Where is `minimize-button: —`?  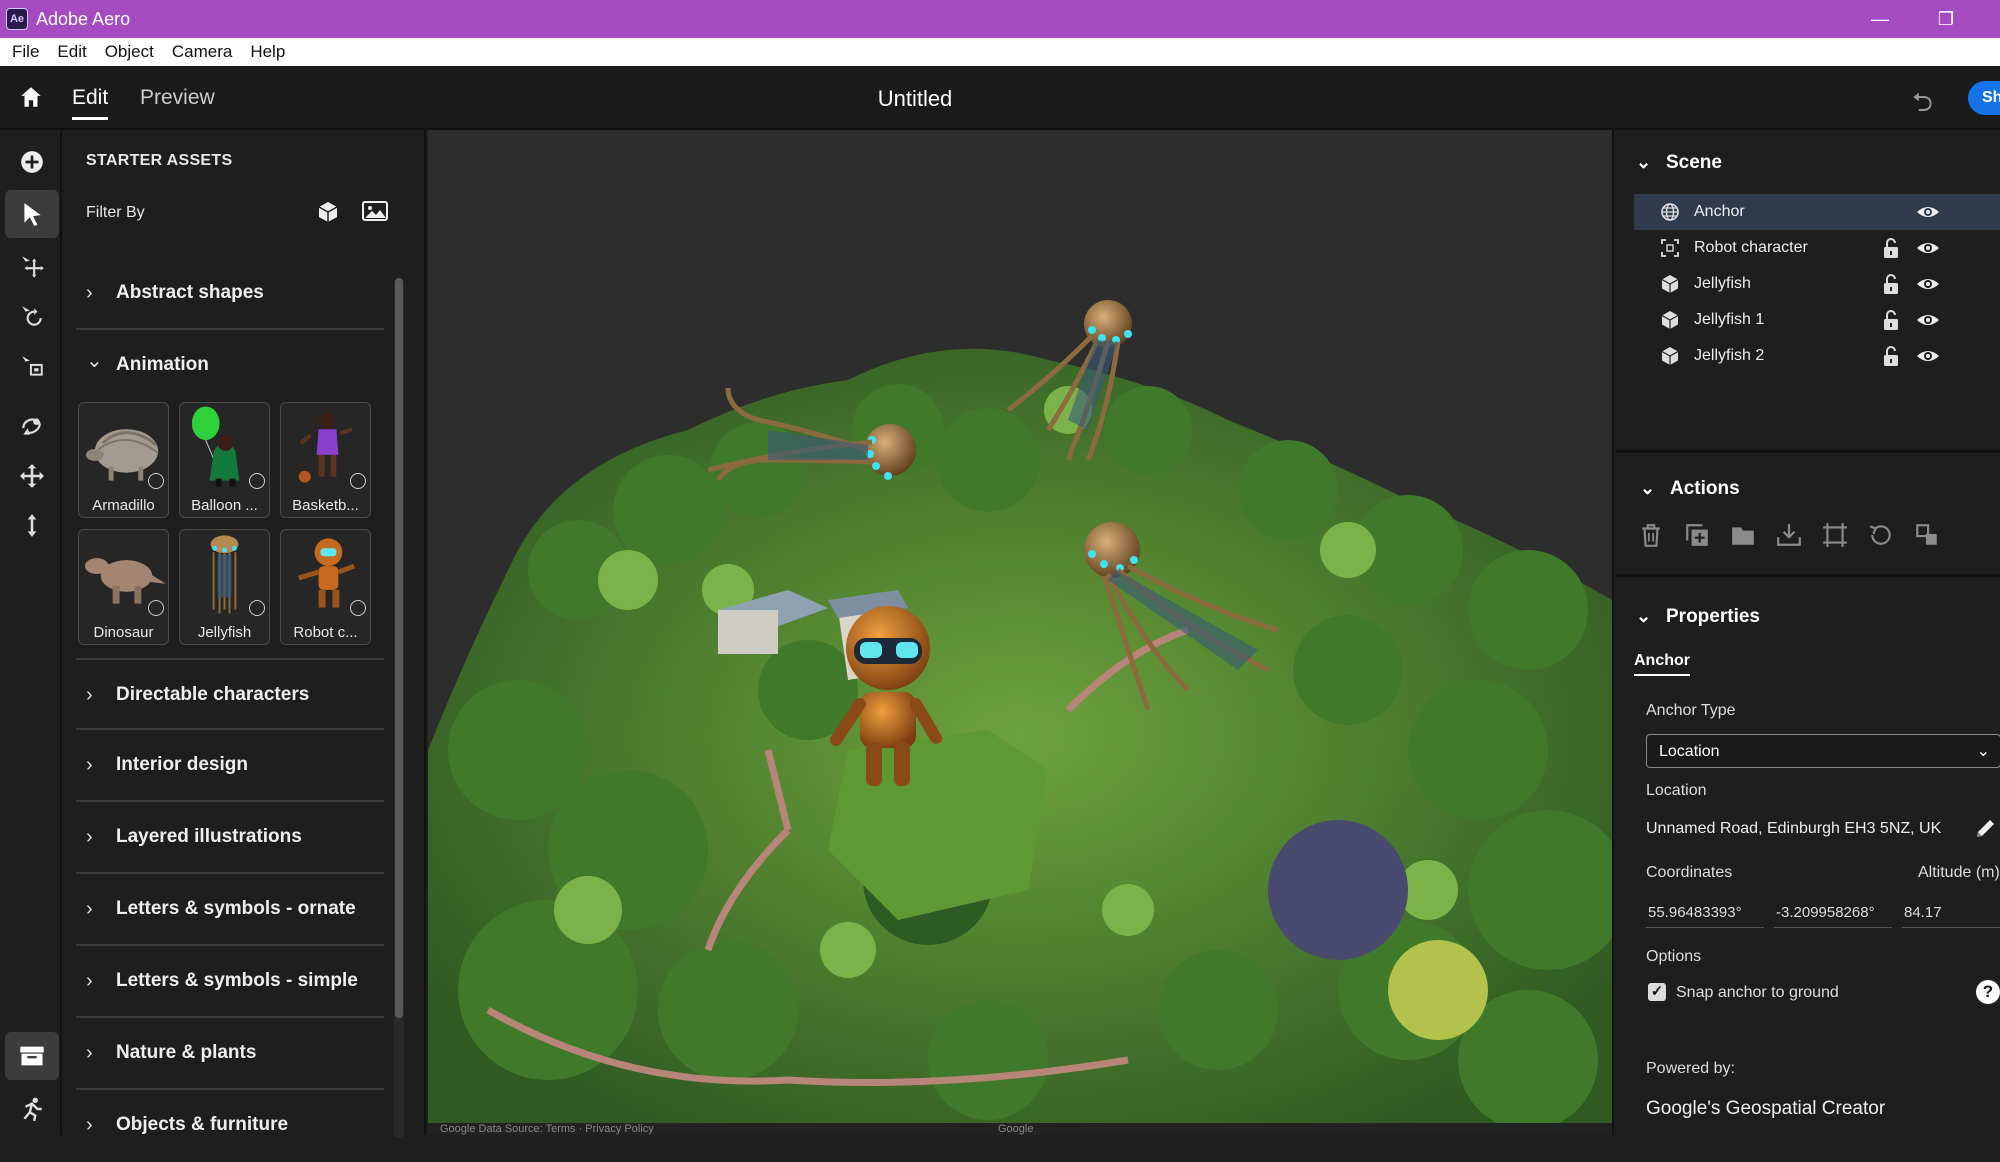
minimize-button: — is located at coordinates (1880, 19).